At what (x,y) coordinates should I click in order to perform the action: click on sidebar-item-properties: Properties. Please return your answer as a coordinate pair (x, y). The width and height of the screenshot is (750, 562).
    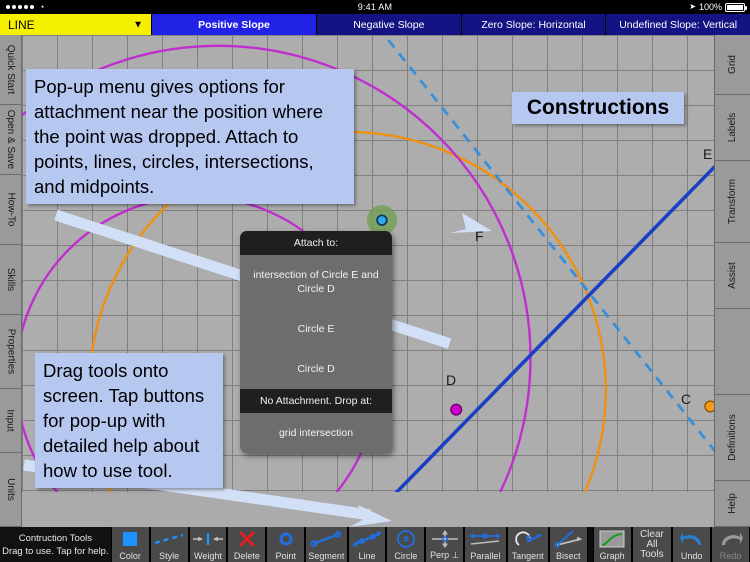
    Looking at the image, I should click on (10, 352).